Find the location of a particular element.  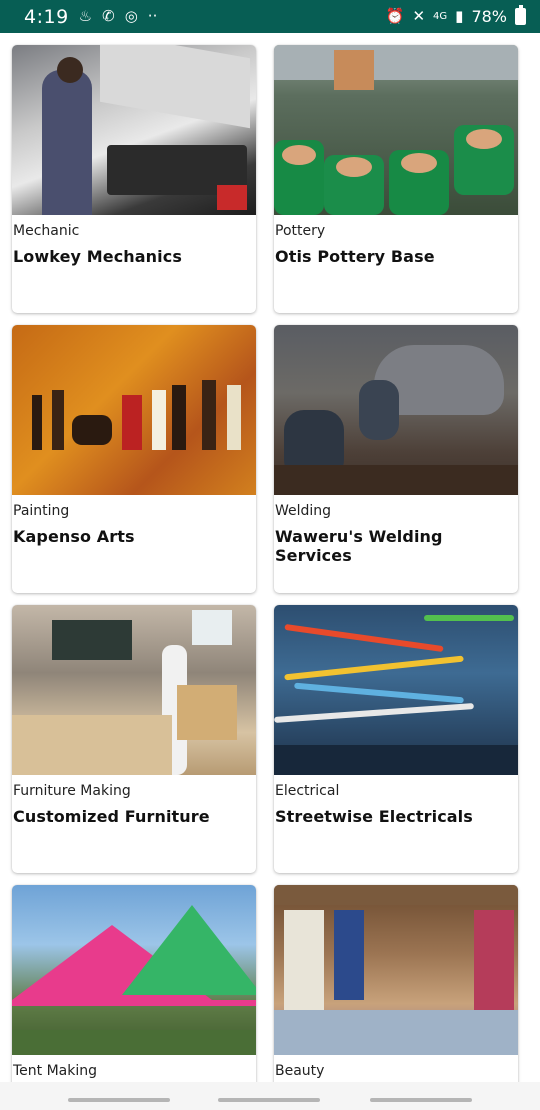

business-card: Furniture Making Customized Furniture is located at coordinates (134, 739).